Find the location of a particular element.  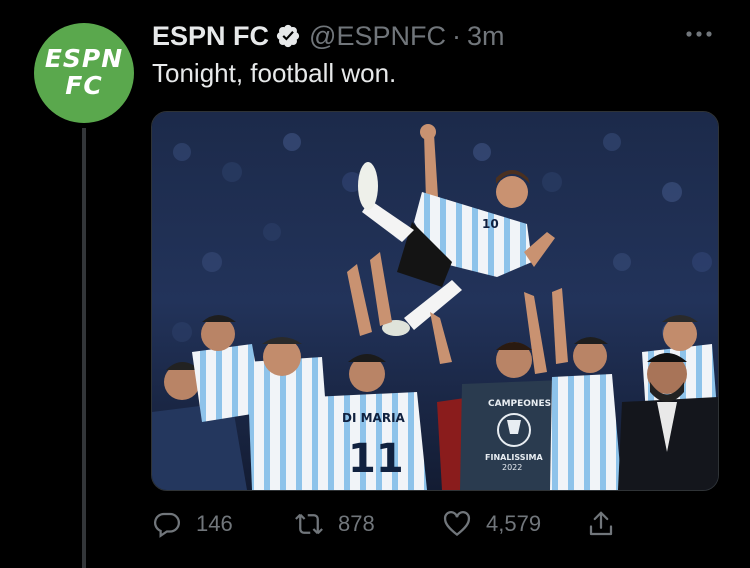

avatar-logo-line1: ESPN is located at coordinates (84, 58).